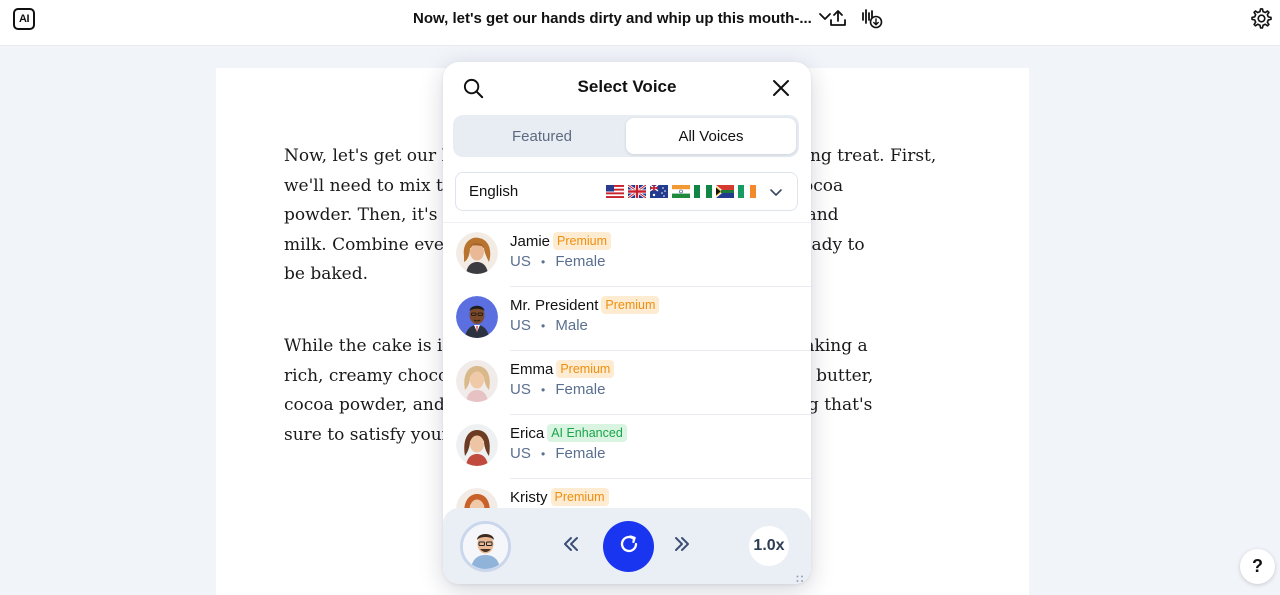 This screenshot has width=1280, height=595. I want to click on play-button, so click(628, 546).